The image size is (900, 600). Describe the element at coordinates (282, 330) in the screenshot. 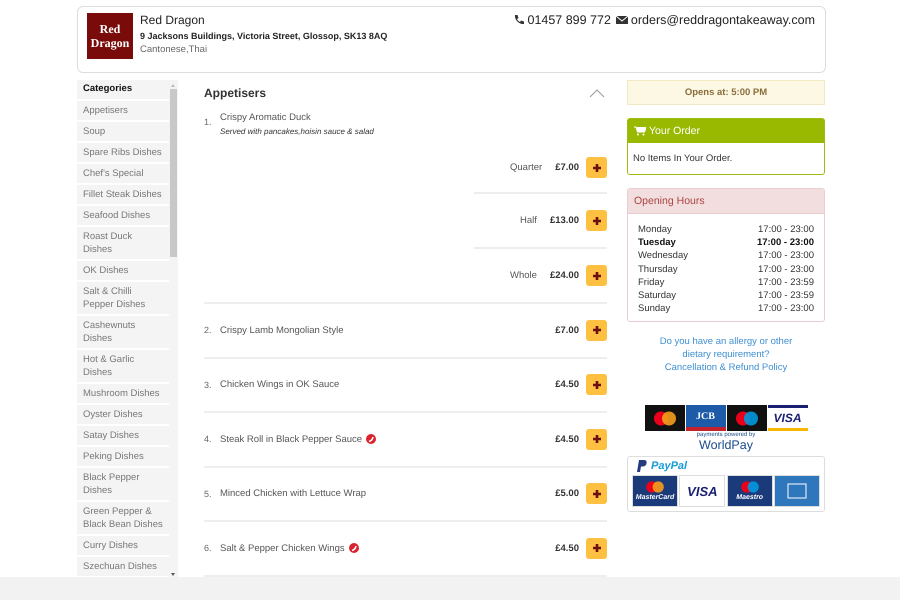

I see `dish-name: Crispy Lamb Mongolian Style` at that location.